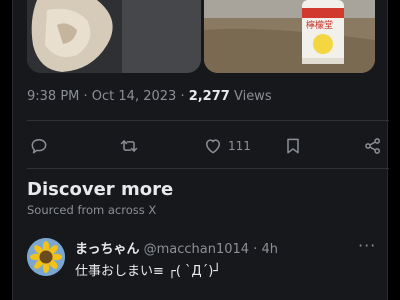  Describe the element at coordinates (239, 146) in the screenshot. I see `like-count: 111` at that location.